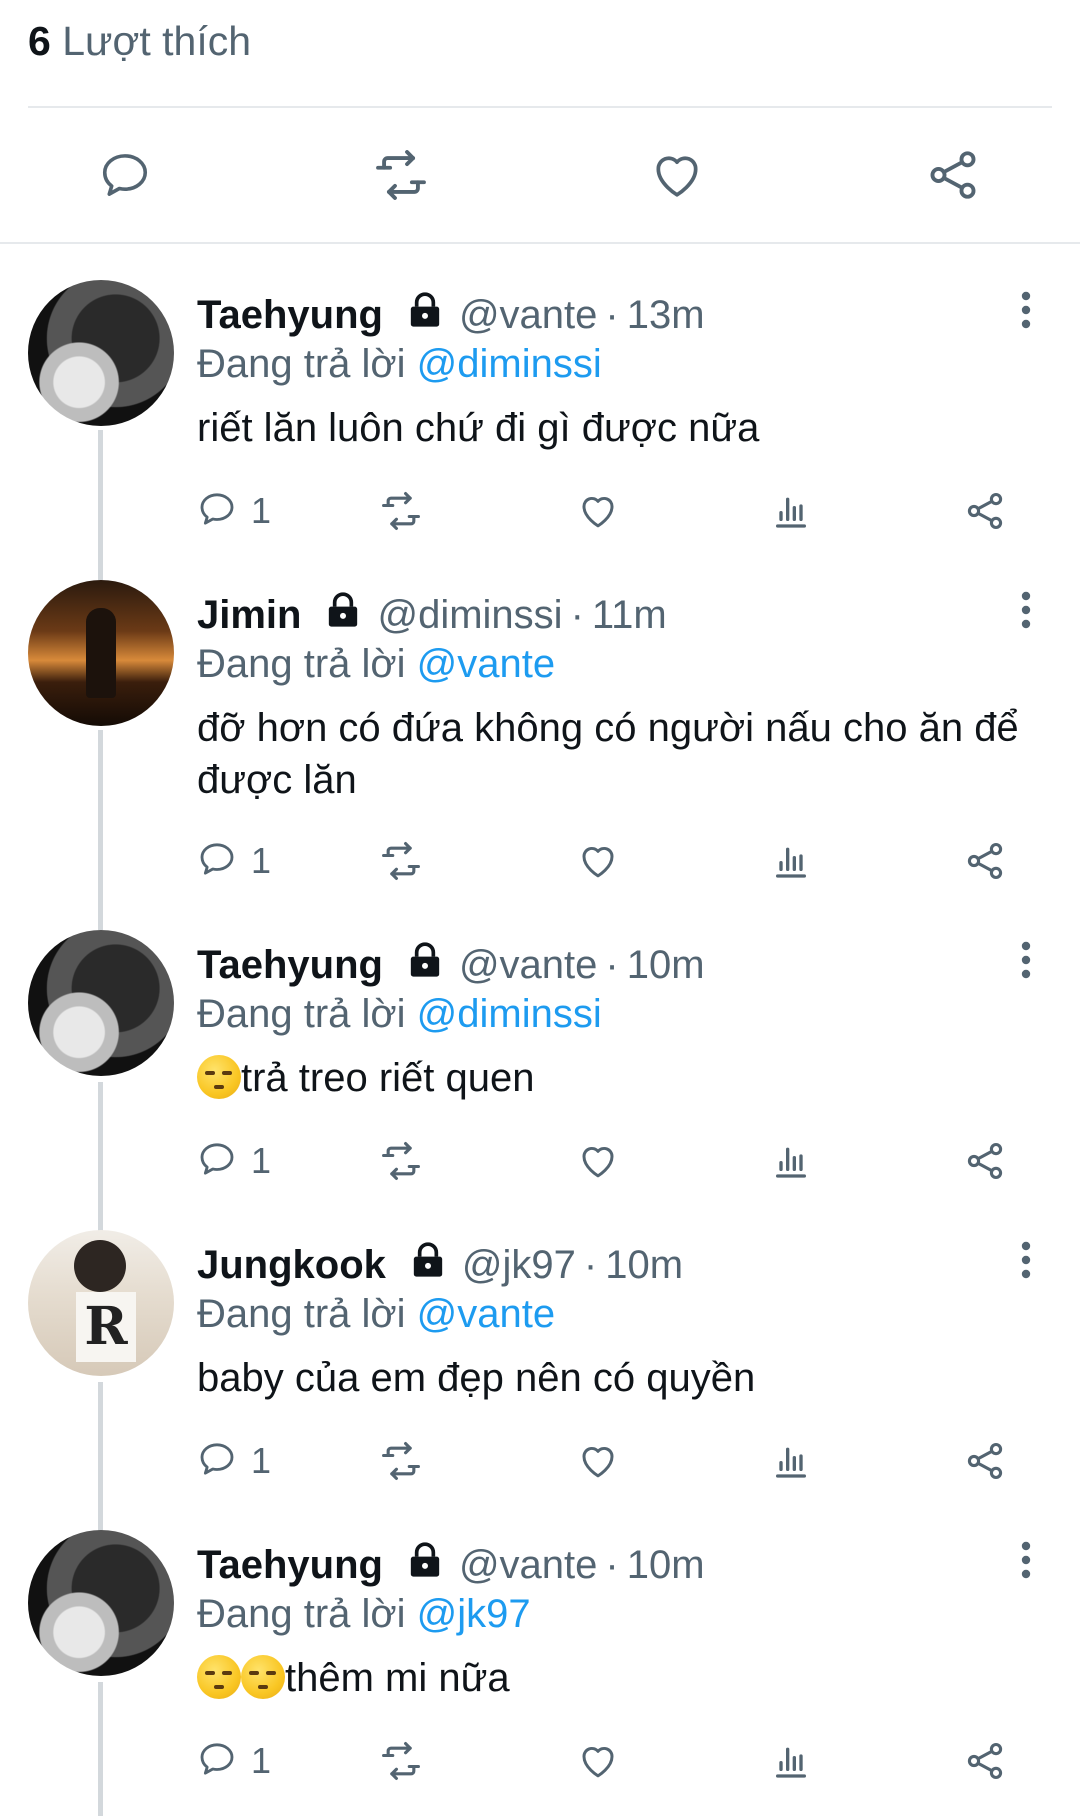 The height and width of the screenshot is (1816, 1080). I want to click on tweet-text: baby của em đẹp nên có quyền, so click(617, 1378).